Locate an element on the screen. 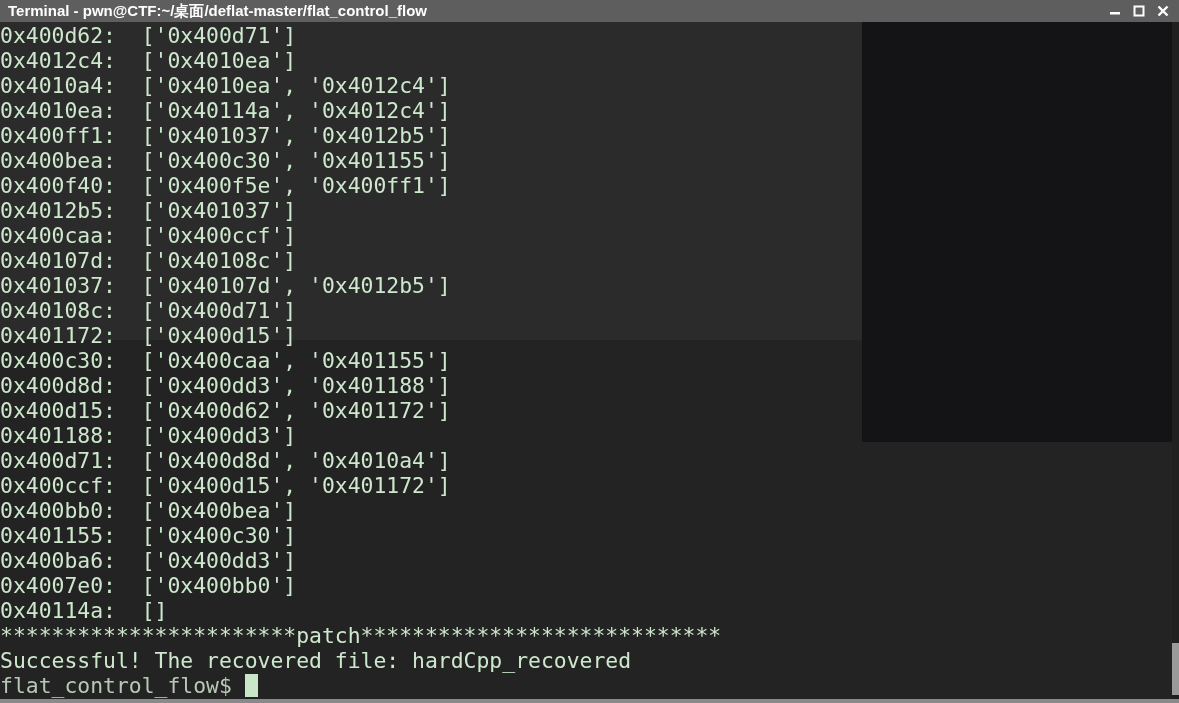 This screenshot has height=703, width=1179. maximize-icon is located at coordinates (1139, 11).